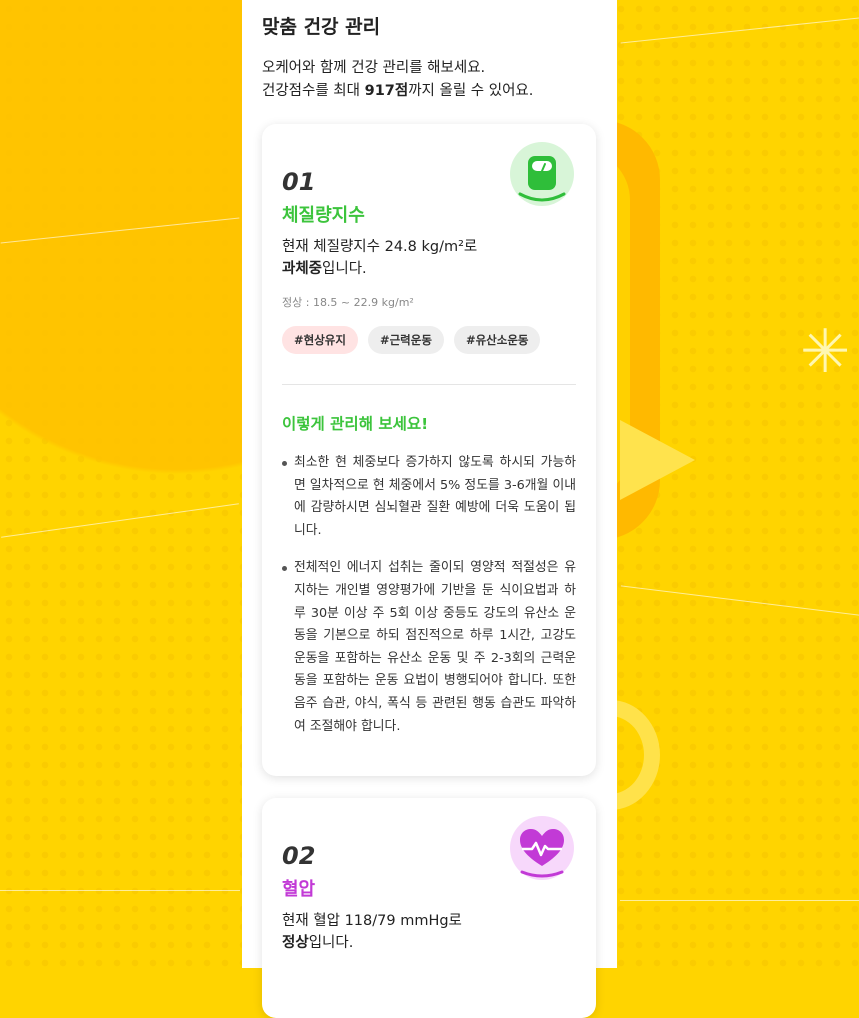 The height and width of the screenshot is (1018, 859). I want to click on intro-line: 오케어와 함께 건강 관리를 해보세요., so click(374, 68).